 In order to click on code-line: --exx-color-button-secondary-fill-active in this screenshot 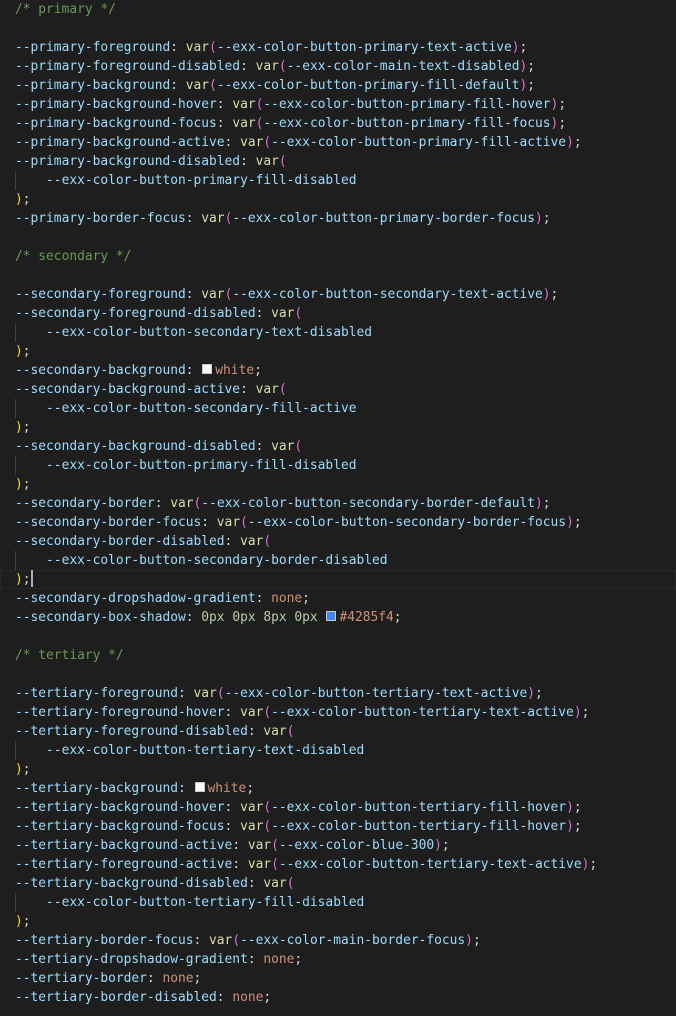, I will do `click(338, 408)`.